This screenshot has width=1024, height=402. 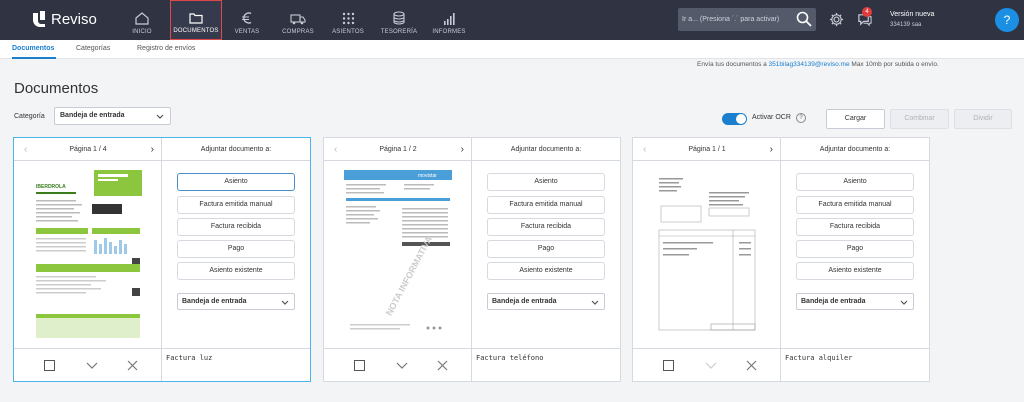 What do you see at coordinates (771, 117) in the screenshot?
I see `ocr-label: Activar OCR` at bounding box center [771, 117].